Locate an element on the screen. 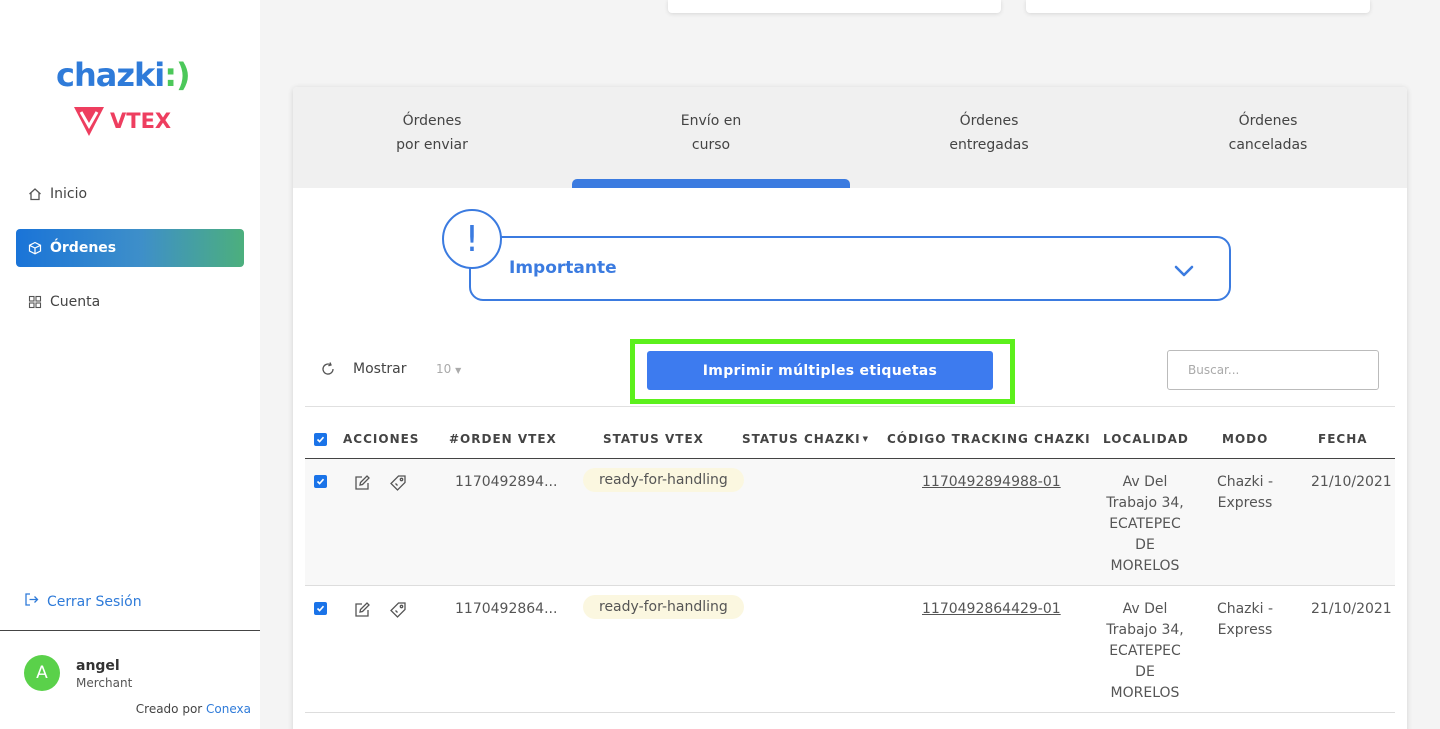 The height and width of the screenshot is (729, 1440). sidebar-item-label: Inicio is located at coordinates (69, 194).